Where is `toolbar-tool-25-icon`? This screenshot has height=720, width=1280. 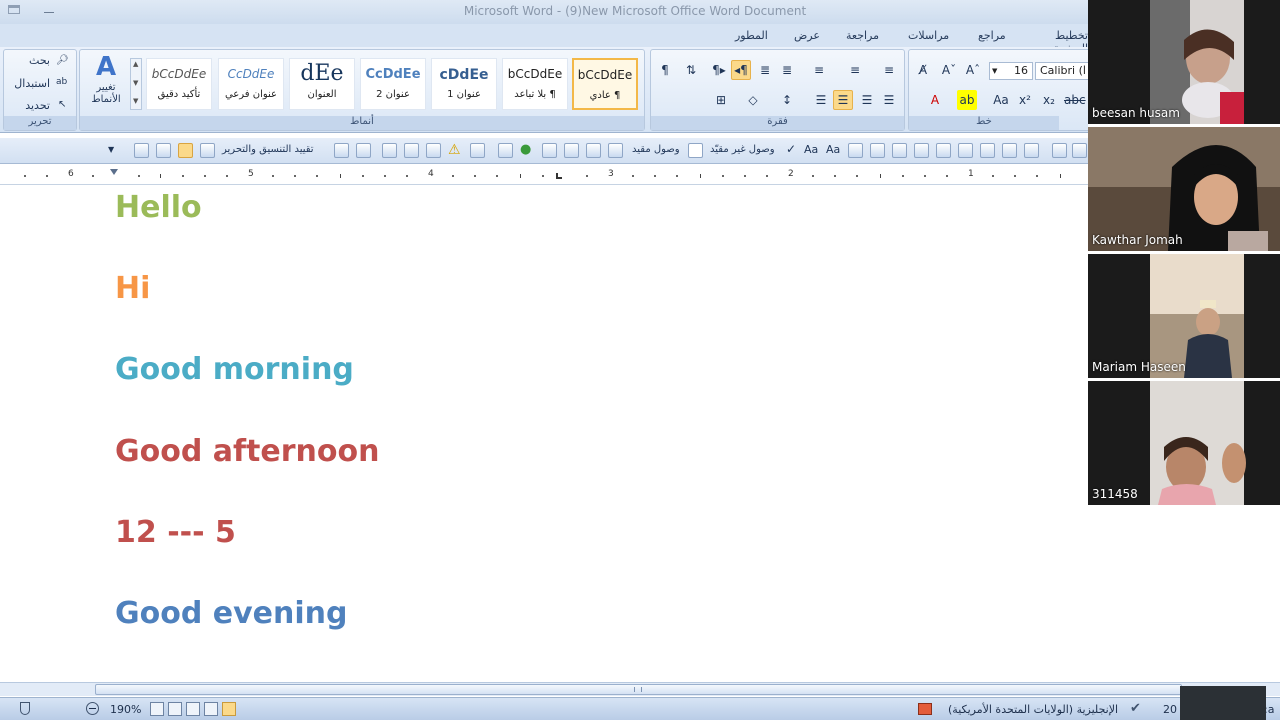 toolbar-tool-25-icon is located at coordinates (1059, 150).